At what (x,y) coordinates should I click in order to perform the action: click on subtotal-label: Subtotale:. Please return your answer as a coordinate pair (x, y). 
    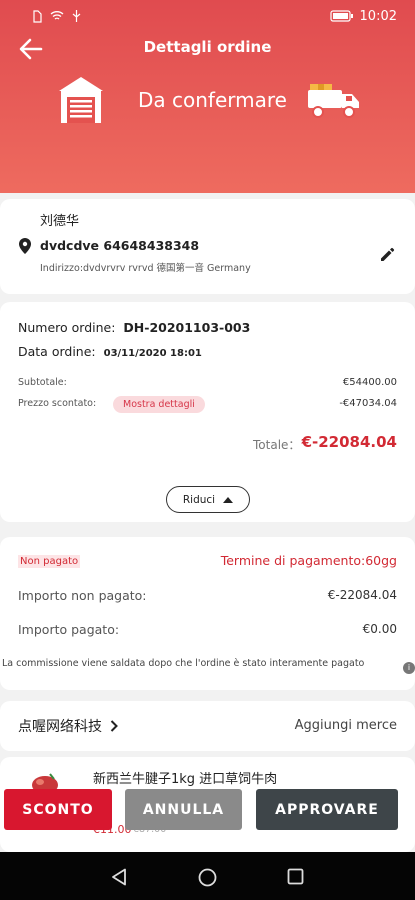
    Looking at the image, I should click on (42, 382).